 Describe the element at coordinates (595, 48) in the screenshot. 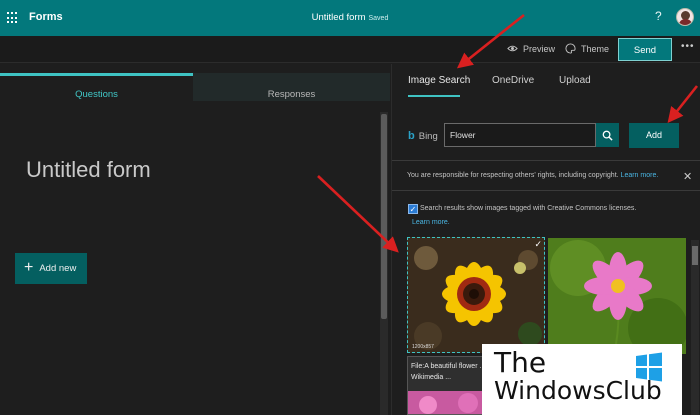

I see `theme-label: Theme` at that location.